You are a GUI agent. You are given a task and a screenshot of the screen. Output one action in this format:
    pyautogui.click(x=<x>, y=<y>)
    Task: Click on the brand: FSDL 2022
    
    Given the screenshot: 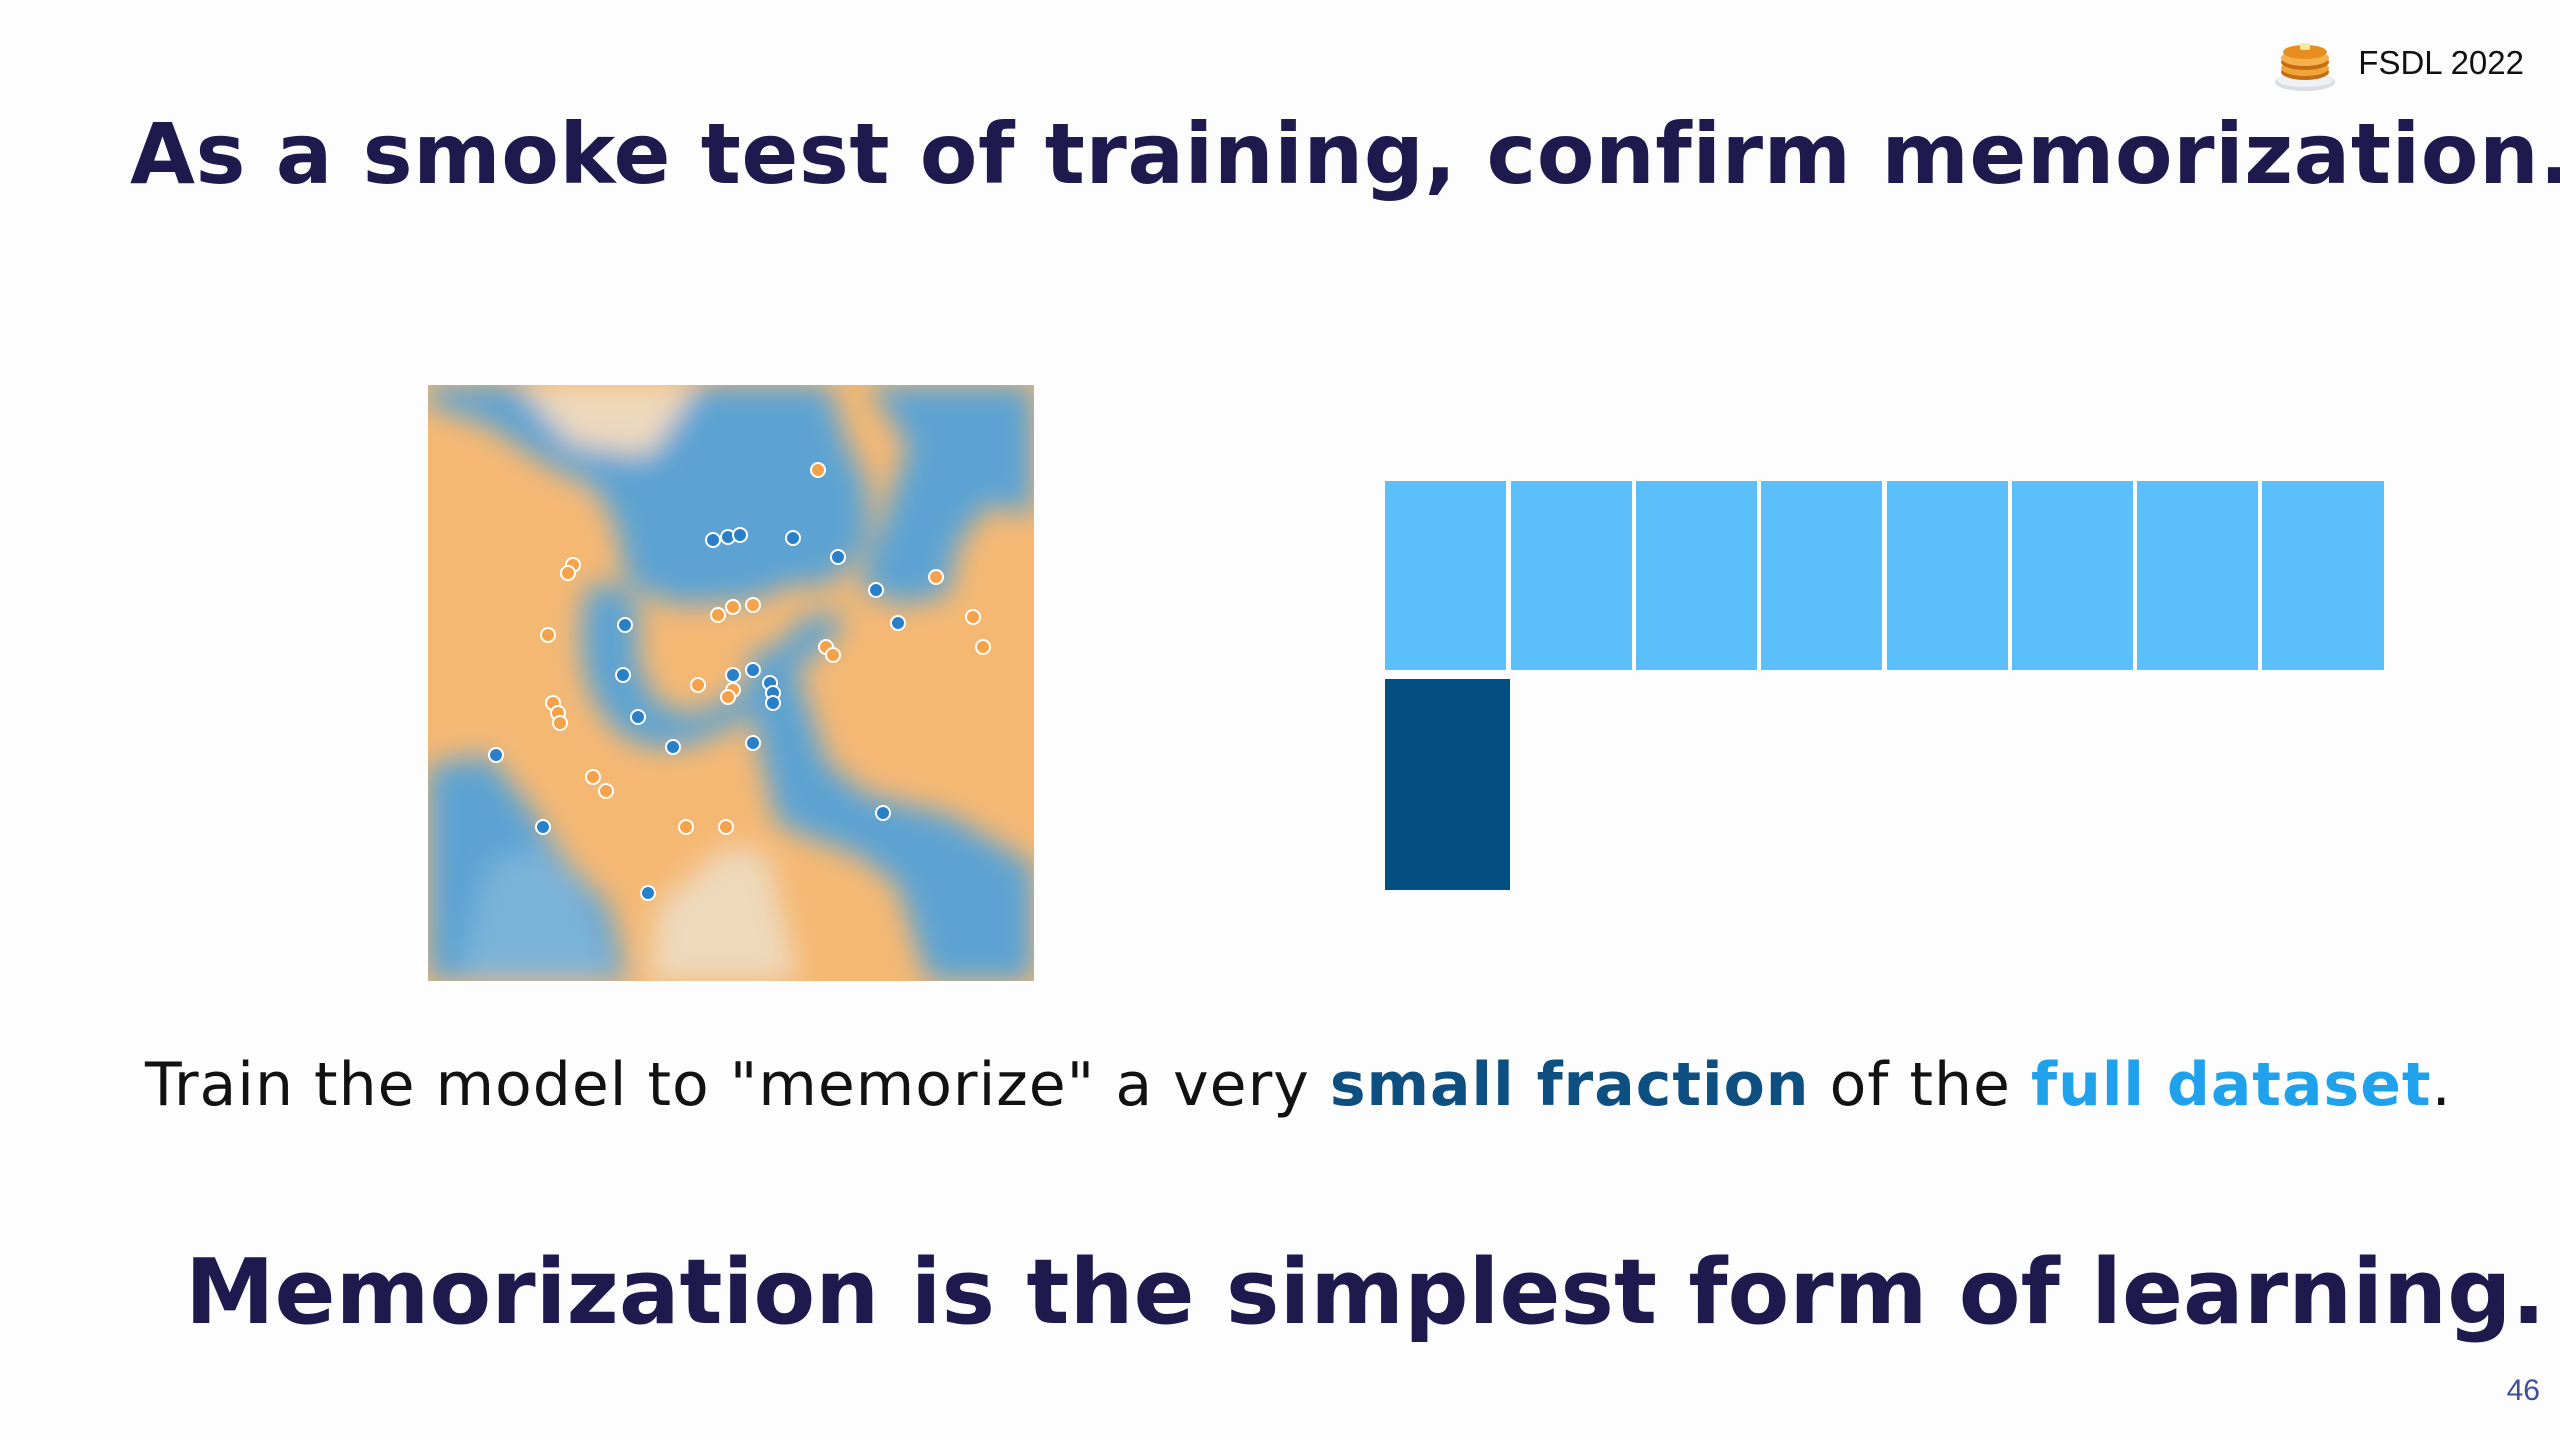 What is the action you would take?
    pyautogui.click(x=2398, y=63)
    